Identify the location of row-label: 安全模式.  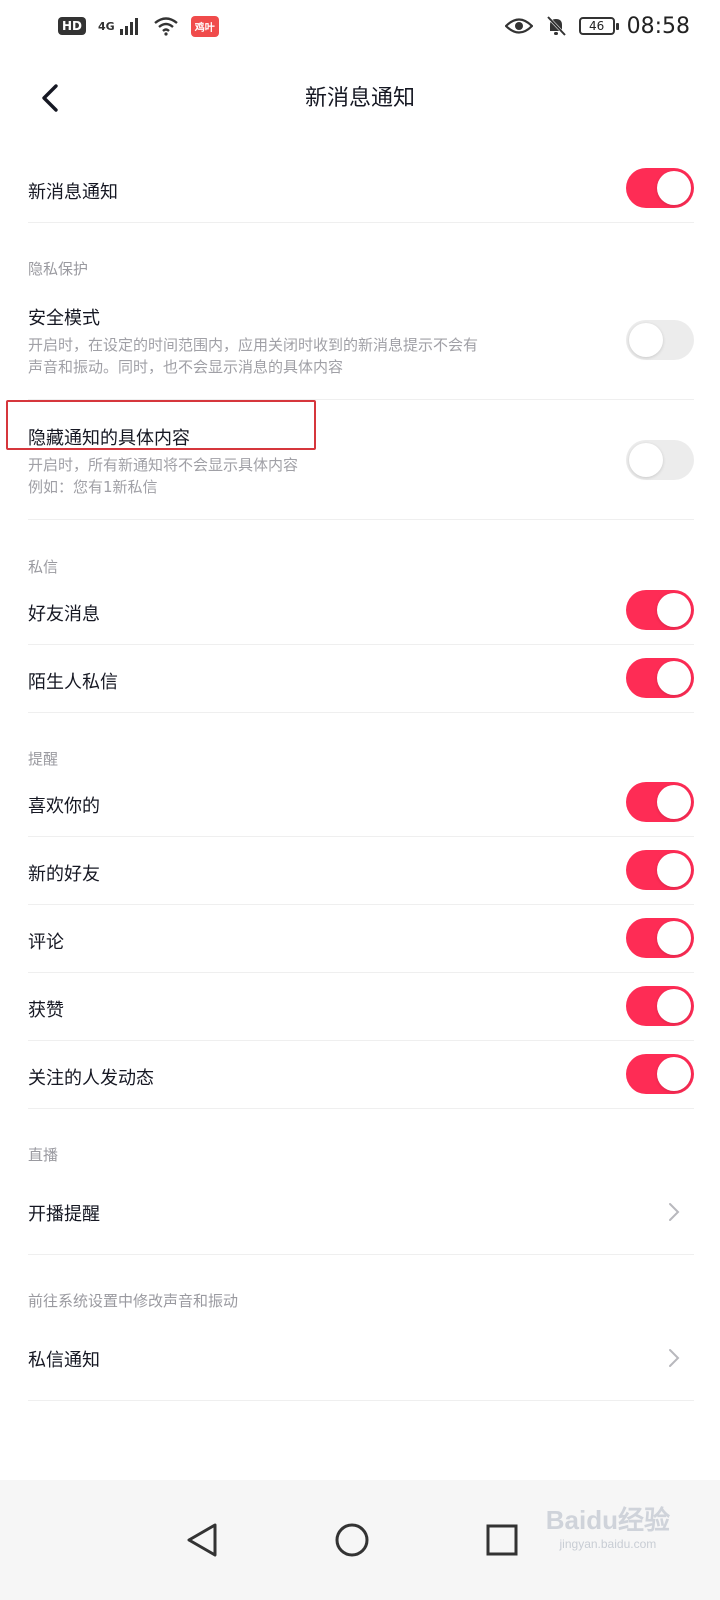
(64, 318).